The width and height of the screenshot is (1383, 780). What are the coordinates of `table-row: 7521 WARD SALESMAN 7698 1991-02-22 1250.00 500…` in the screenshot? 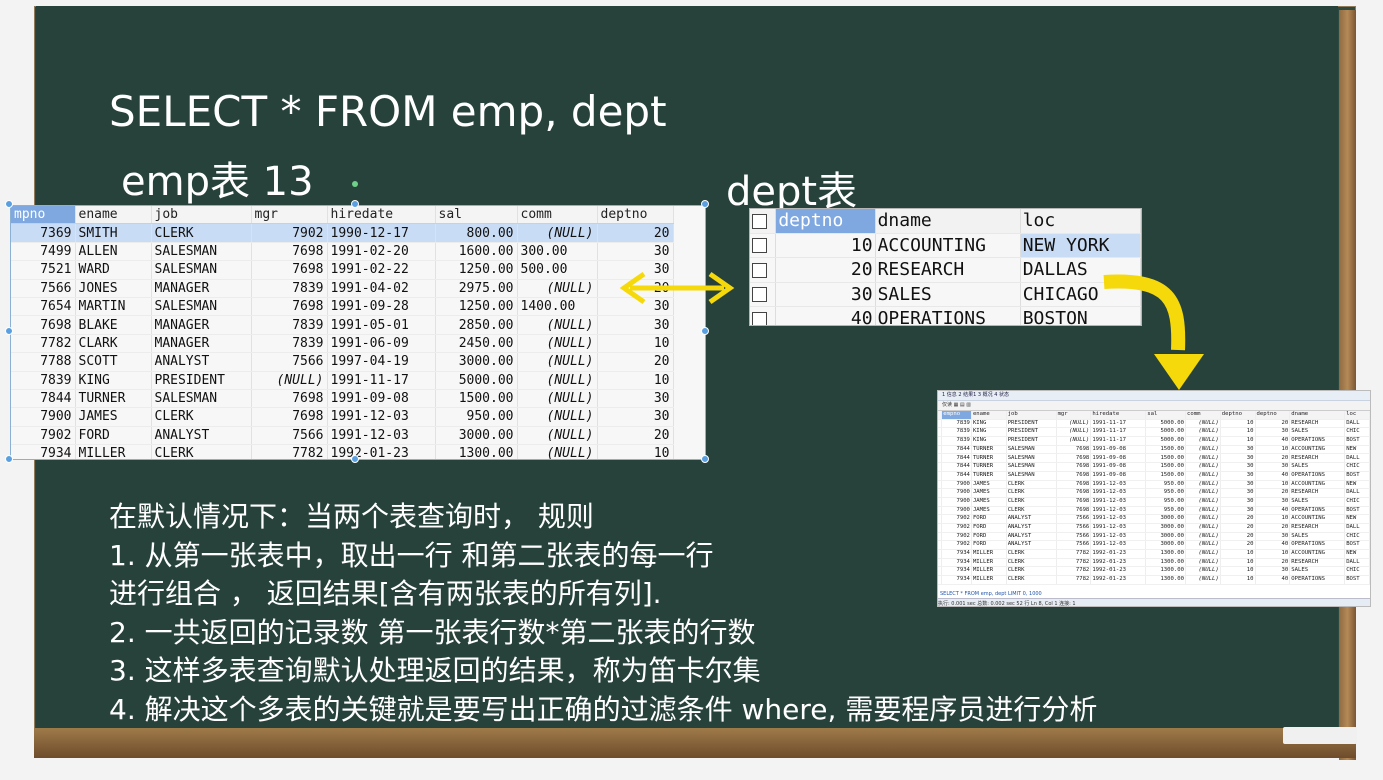 It's located at (342, 270).